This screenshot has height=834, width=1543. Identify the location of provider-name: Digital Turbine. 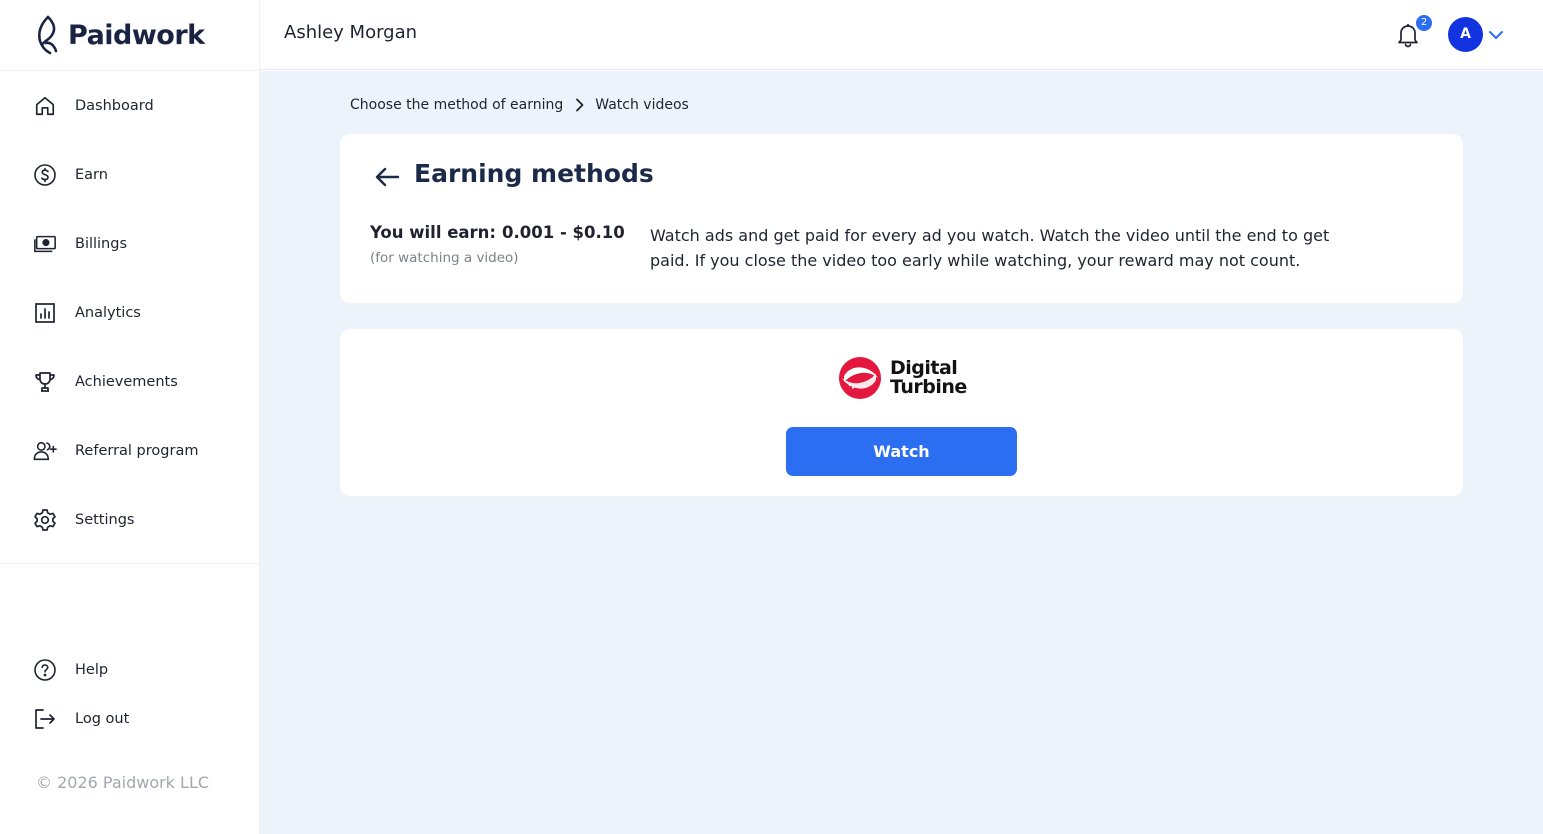
(928, 378).